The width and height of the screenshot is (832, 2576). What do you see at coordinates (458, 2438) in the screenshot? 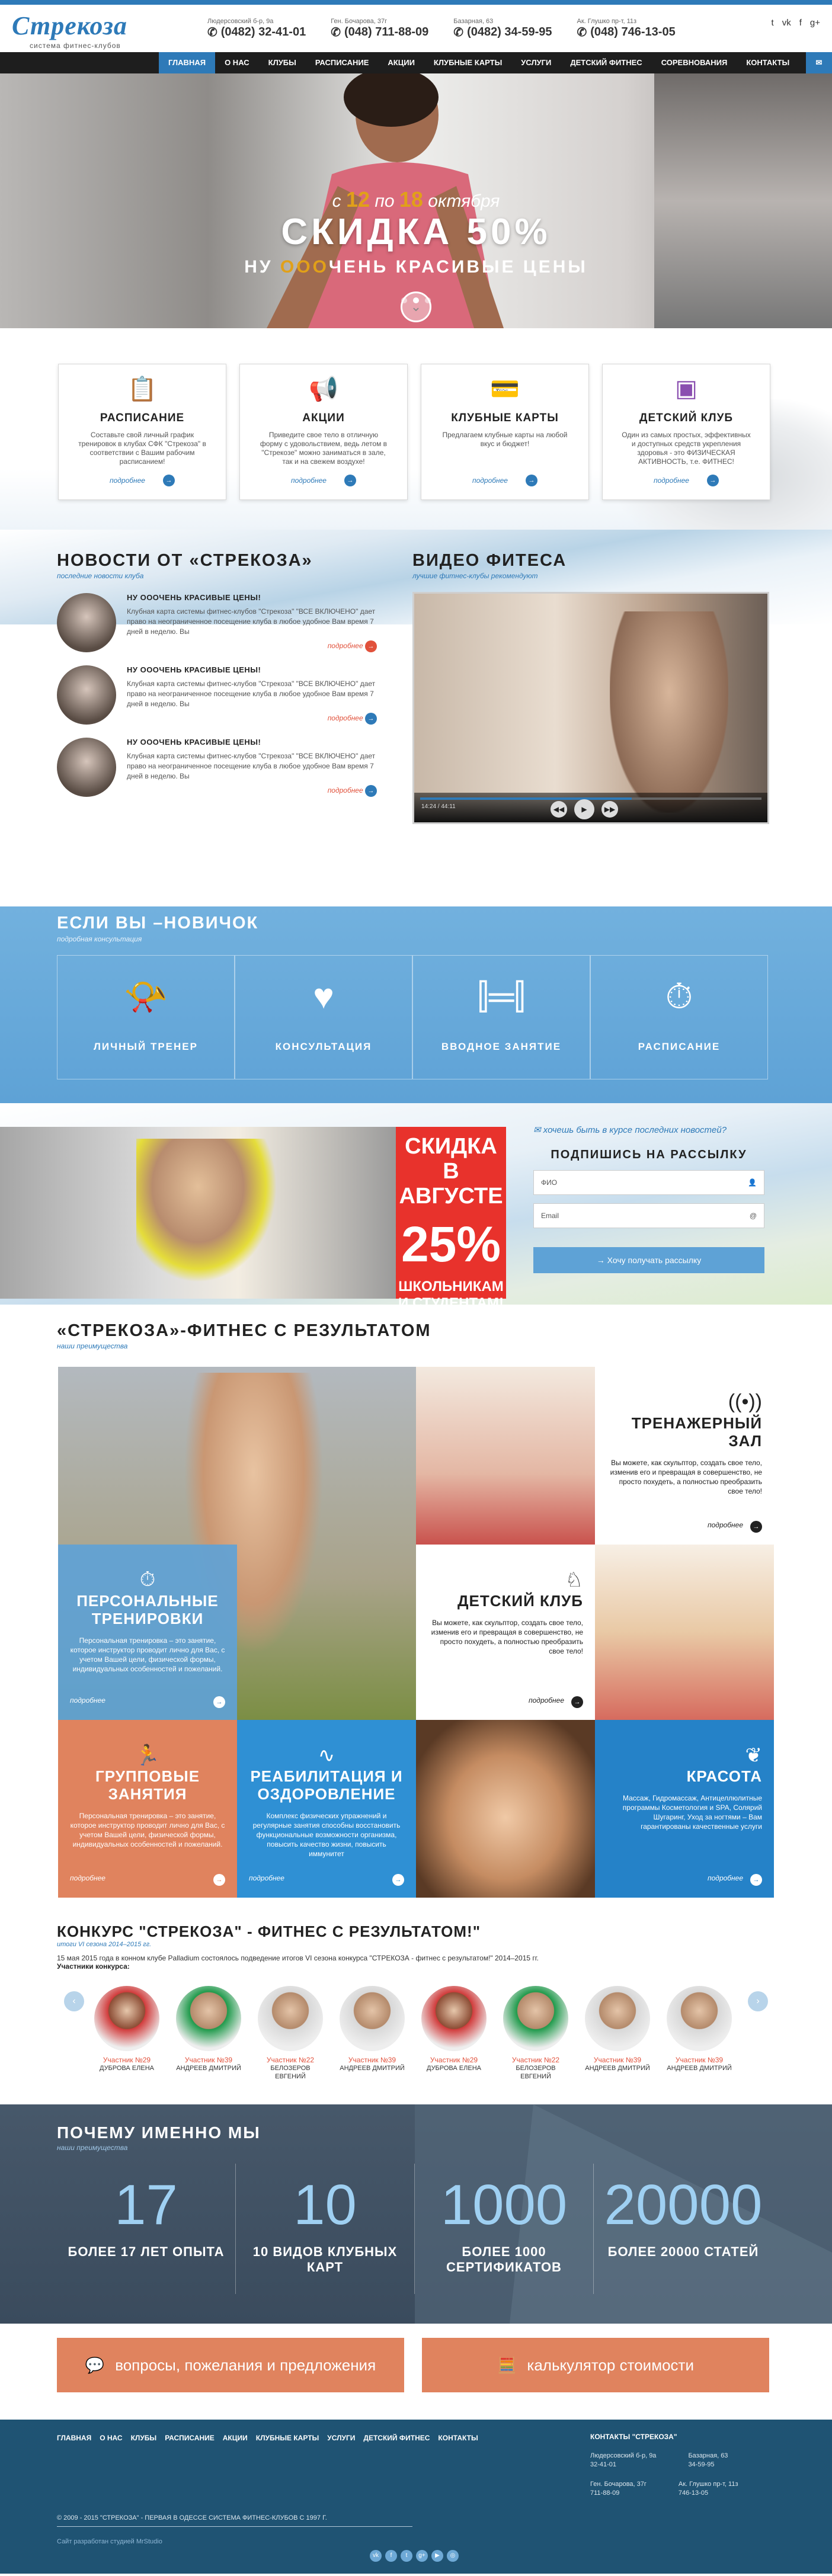
I see `footer-nav-item: КОНТАКТЫ` at bounding box center [458, 2438].